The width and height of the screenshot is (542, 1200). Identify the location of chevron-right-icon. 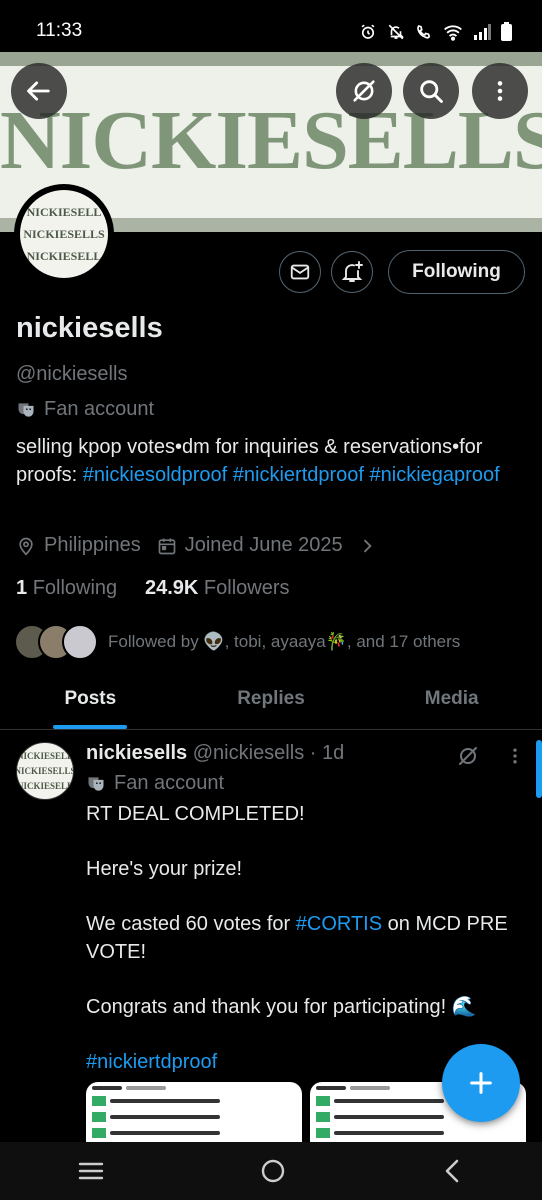
(367, 545).